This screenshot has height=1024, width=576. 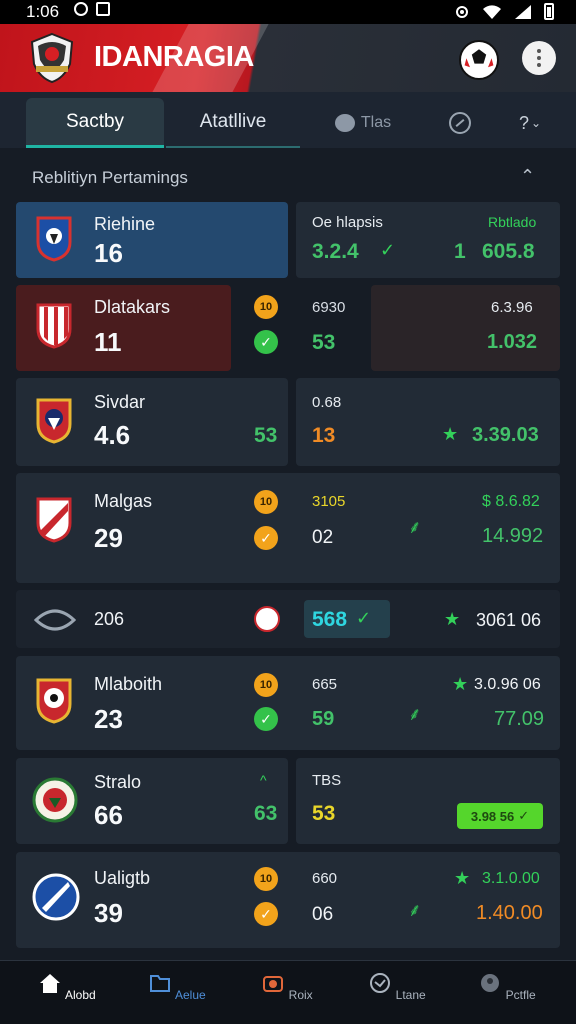 I want to click on status-right-icons, so click(x=504, y=11).